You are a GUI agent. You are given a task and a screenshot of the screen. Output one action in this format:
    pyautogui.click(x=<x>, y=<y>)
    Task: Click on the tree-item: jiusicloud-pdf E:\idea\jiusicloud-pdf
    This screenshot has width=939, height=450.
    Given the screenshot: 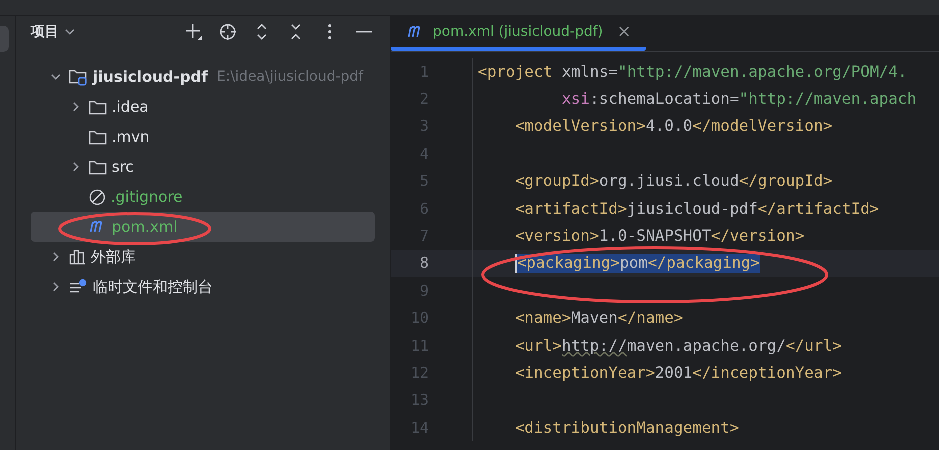 What is the action you would take?
    pyautogui.click(x=203, y=77)
    